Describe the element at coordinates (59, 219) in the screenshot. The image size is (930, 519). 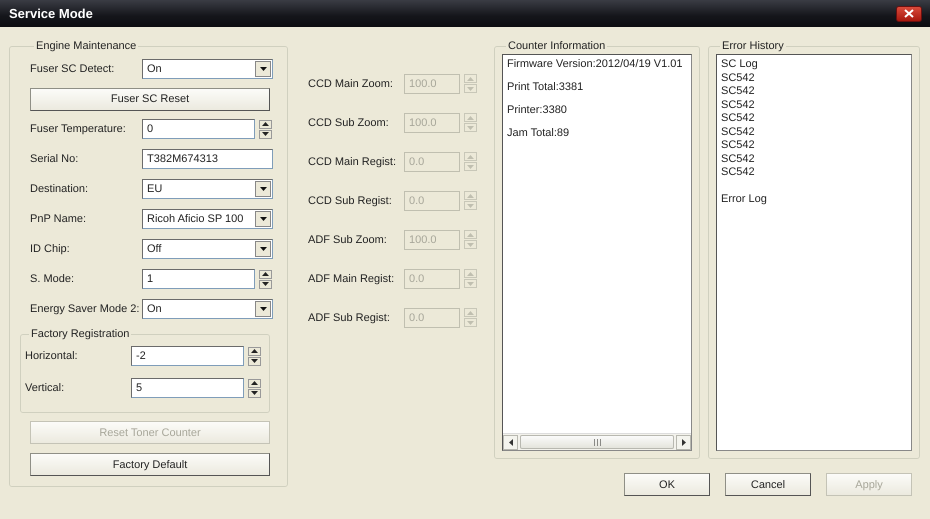
I see `field-label: PnP Name:` at that location.